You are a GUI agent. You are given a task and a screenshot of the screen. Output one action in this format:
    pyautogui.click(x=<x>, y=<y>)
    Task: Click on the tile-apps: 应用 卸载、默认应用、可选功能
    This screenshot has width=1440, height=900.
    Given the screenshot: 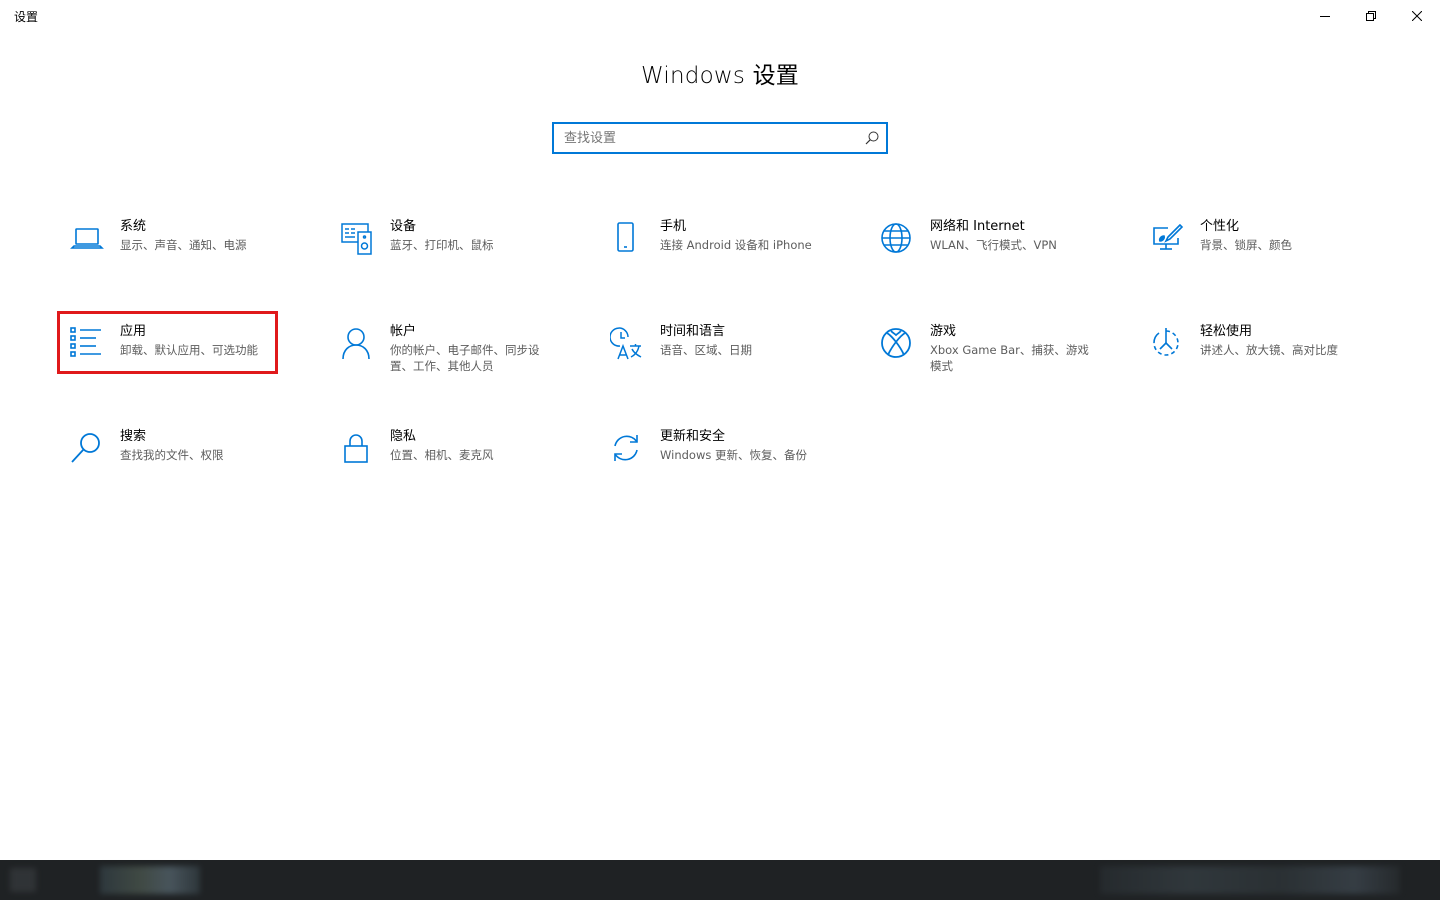 What is the action you would take?
    pyautogui.click(x=170, y=358)
    